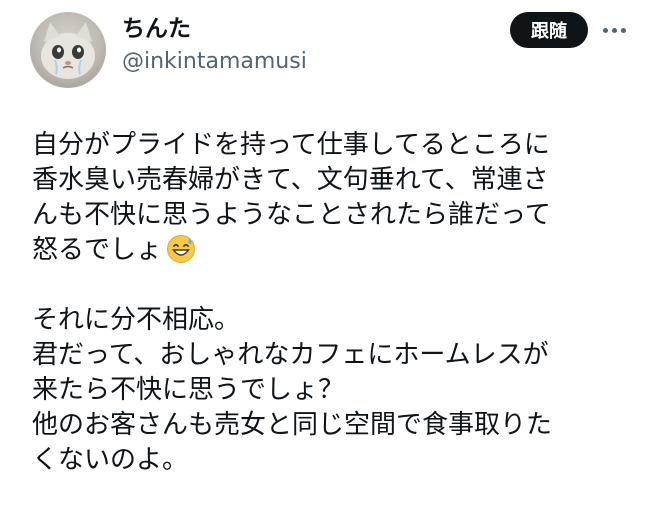 This screenshot has width=660, height=532. Describe the element at coordinates (549, 30) in the screenshot. I see `follow-button: 跟随` at that location.